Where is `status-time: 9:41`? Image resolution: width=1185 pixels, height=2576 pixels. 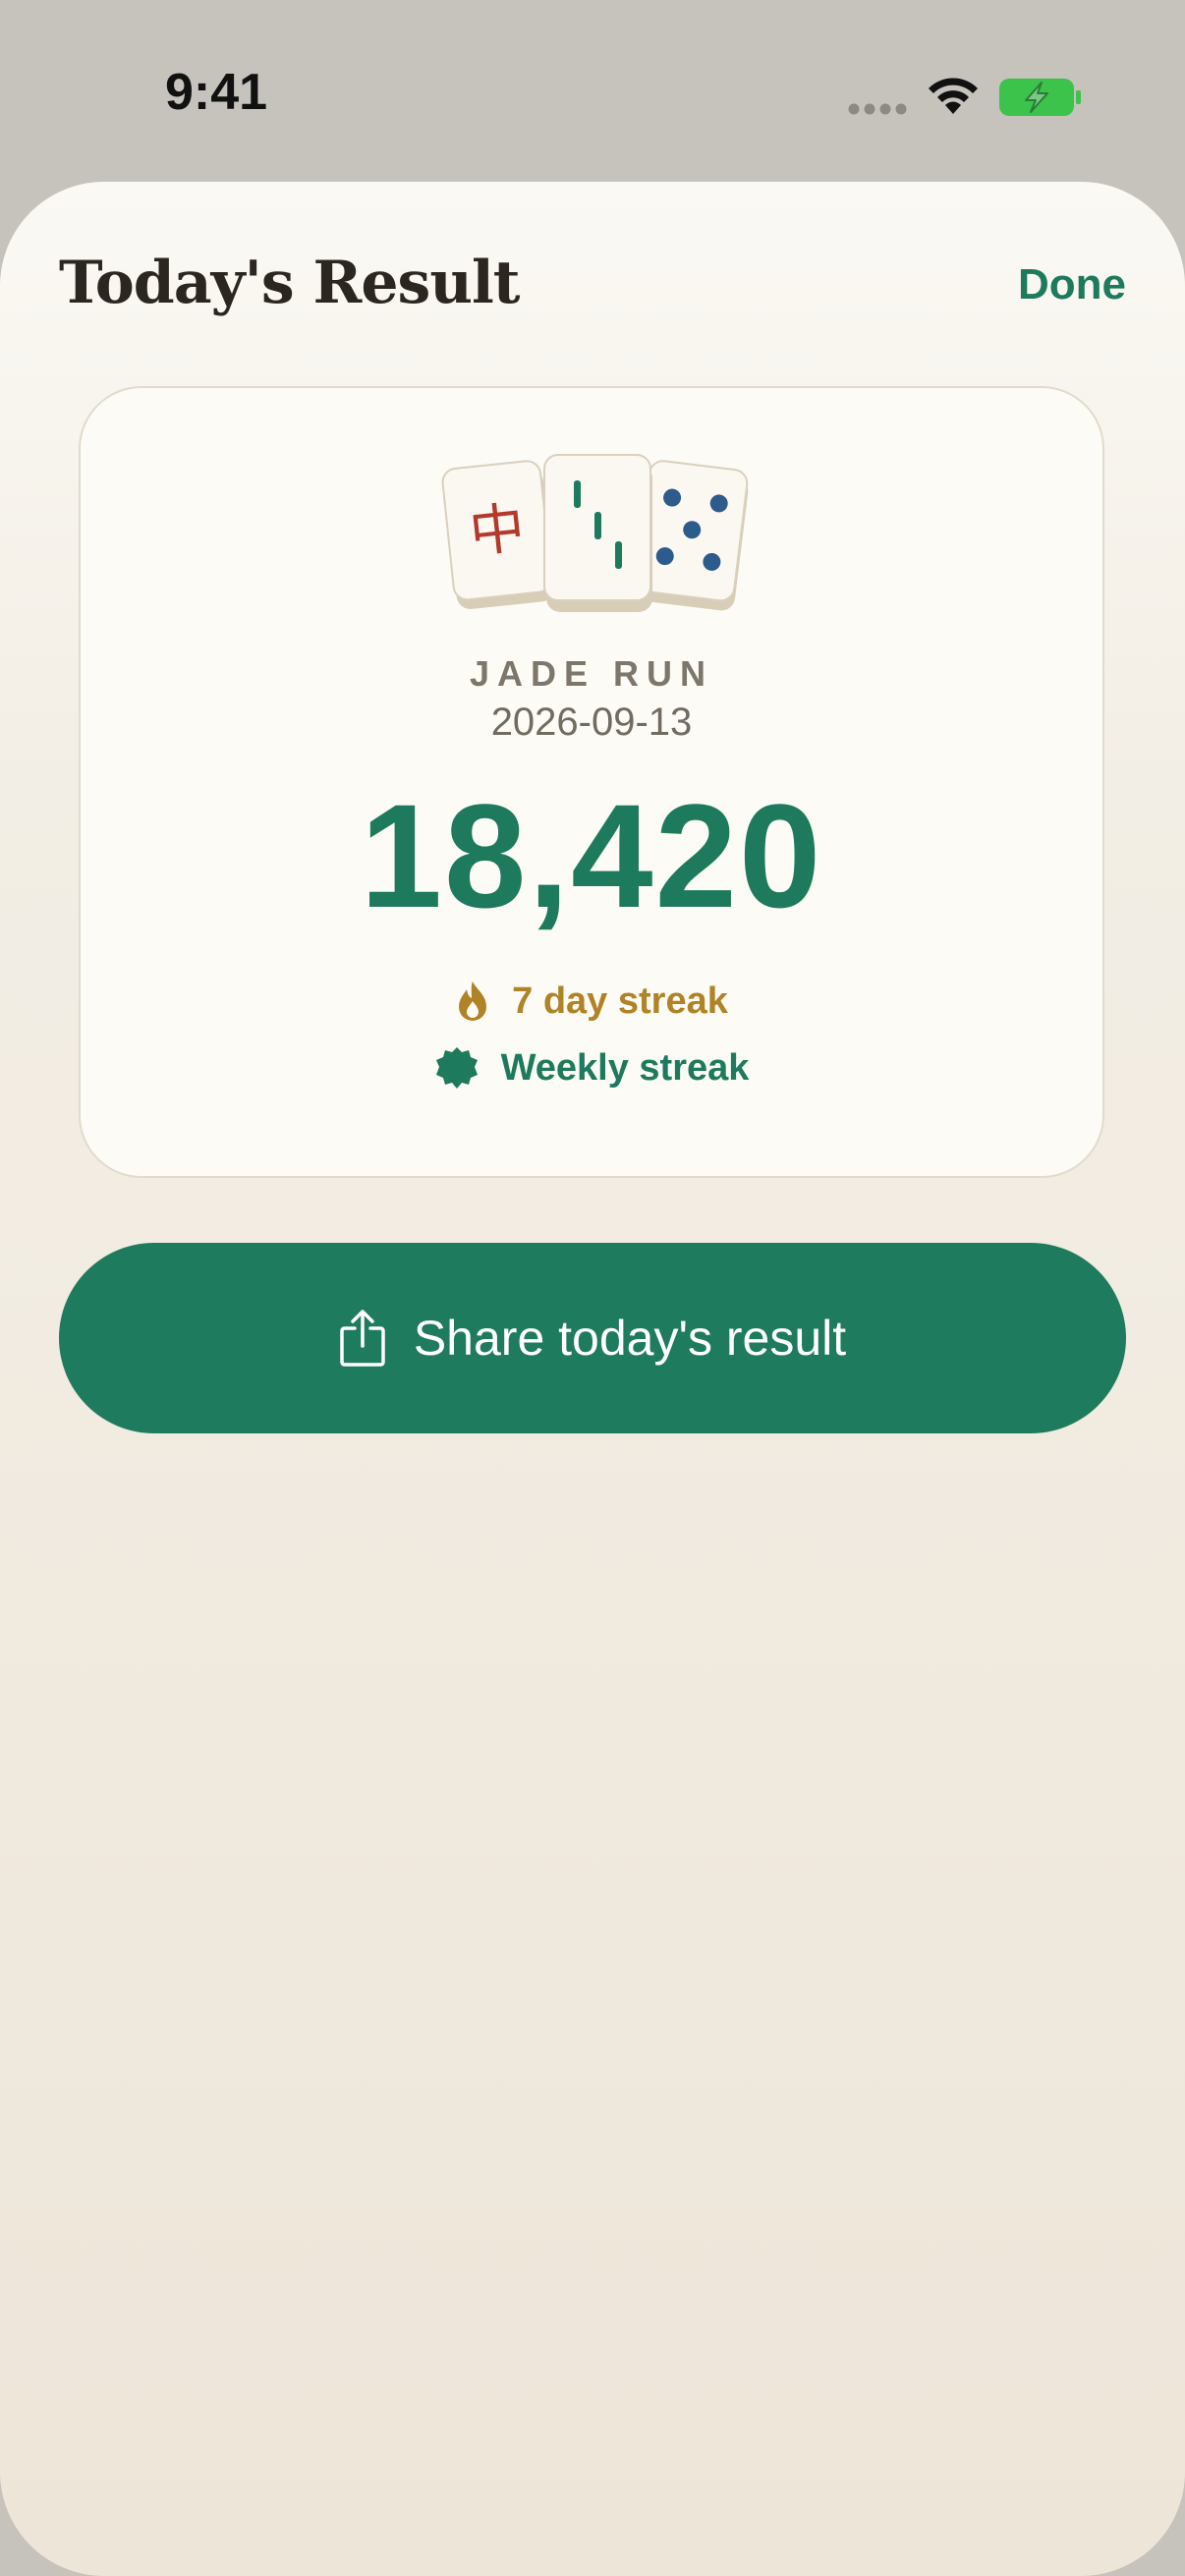
status-time: 9:41 is located at coordinates (216, 92).